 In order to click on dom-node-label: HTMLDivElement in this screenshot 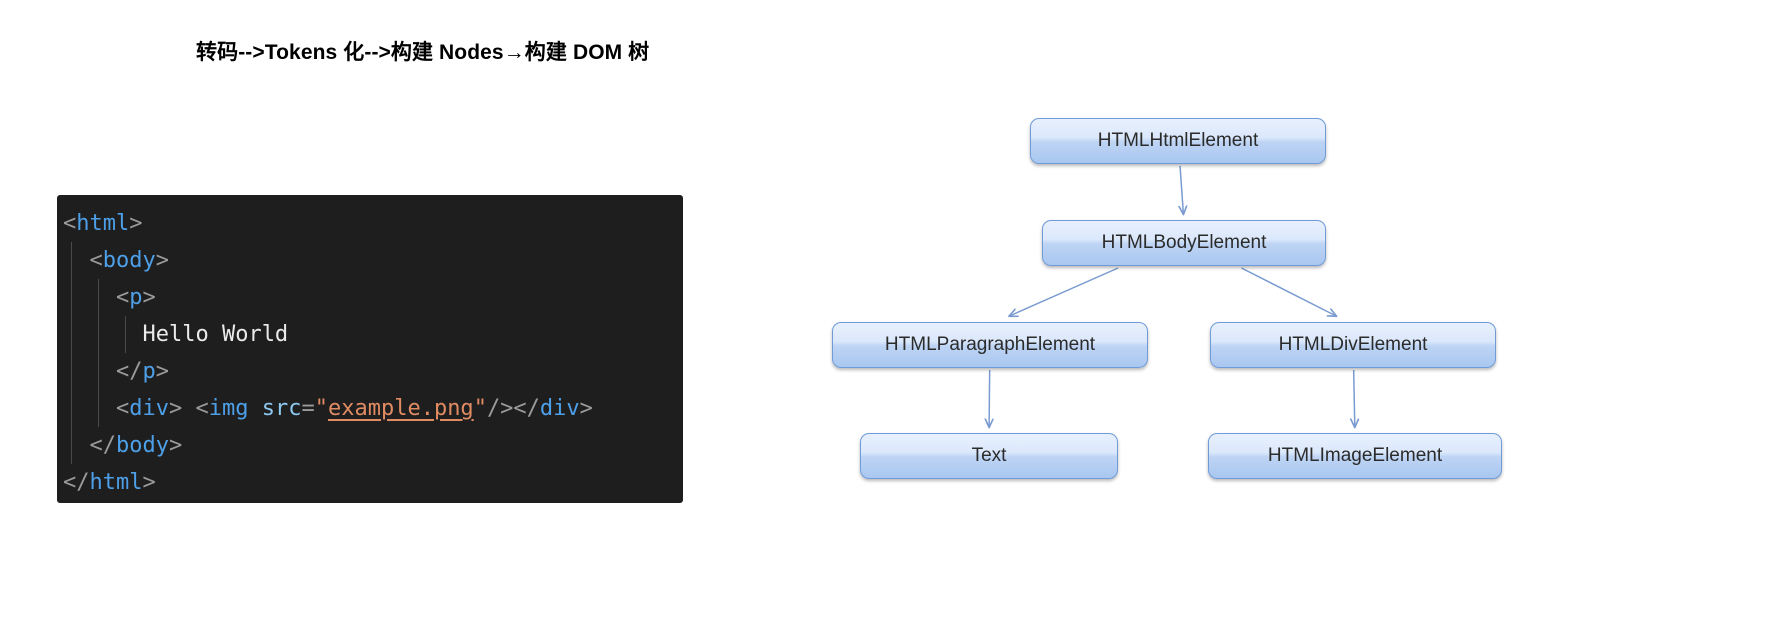, I will do `click(1353, 344)`.